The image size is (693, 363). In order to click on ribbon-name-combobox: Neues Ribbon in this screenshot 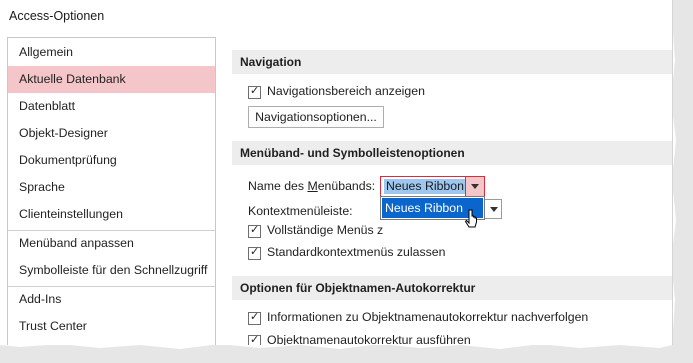, I will do `click(432, 186)`.